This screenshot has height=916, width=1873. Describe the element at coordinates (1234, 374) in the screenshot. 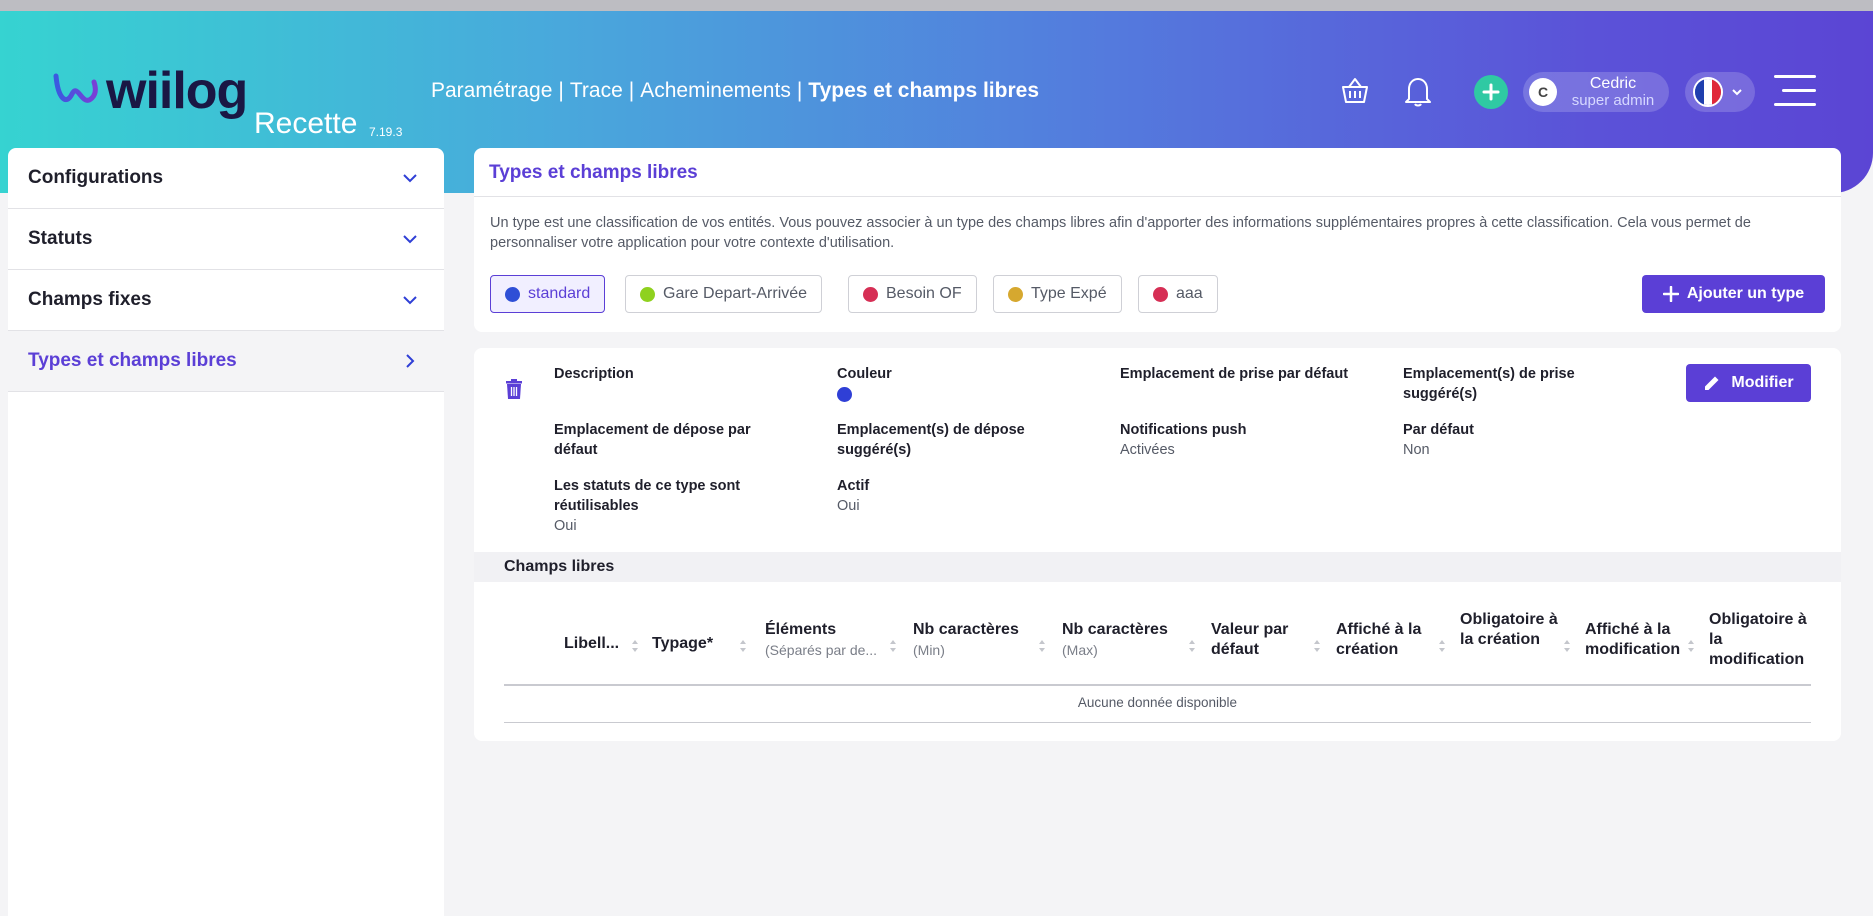

I see `field-emplacement-prise-defaut: Emplacement de prise par défaut` at that location.